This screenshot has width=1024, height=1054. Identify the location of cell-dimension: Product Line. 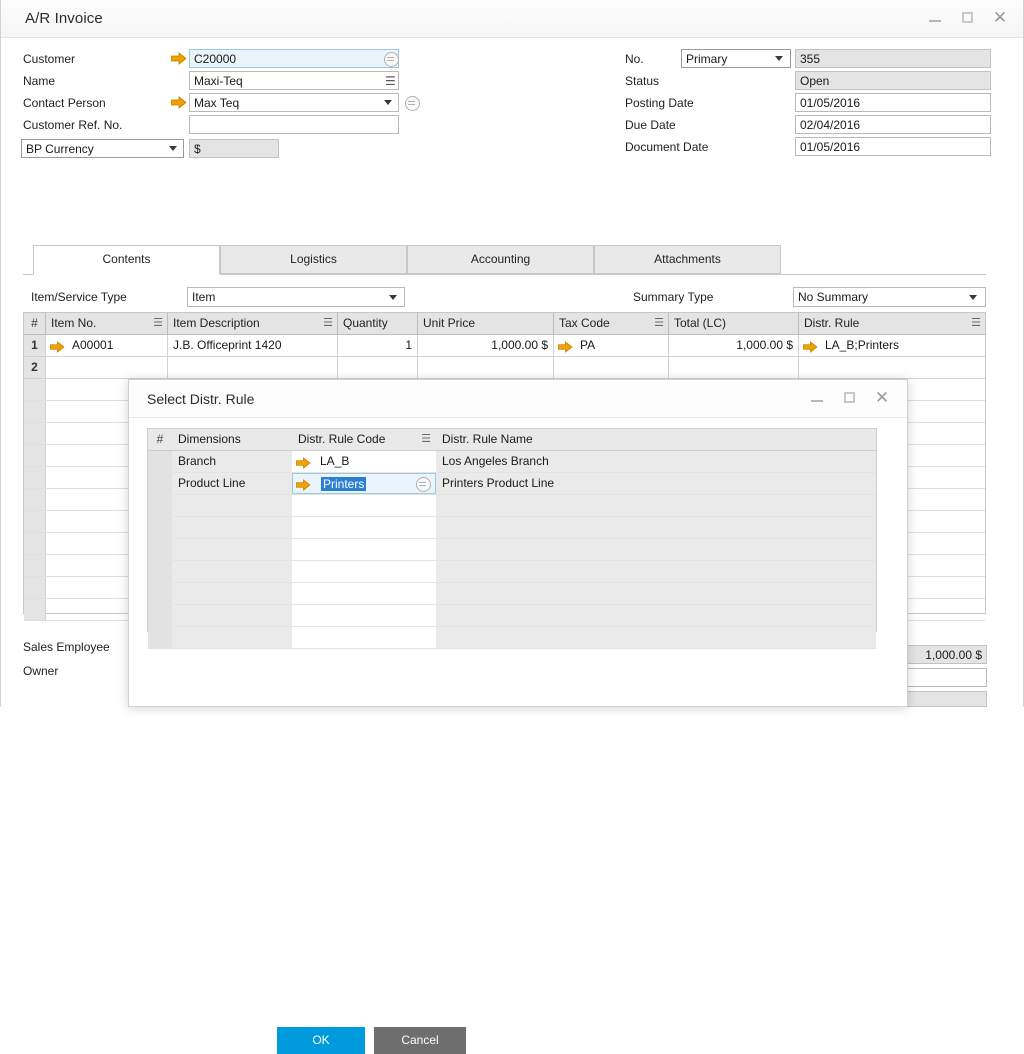
(232, 483).